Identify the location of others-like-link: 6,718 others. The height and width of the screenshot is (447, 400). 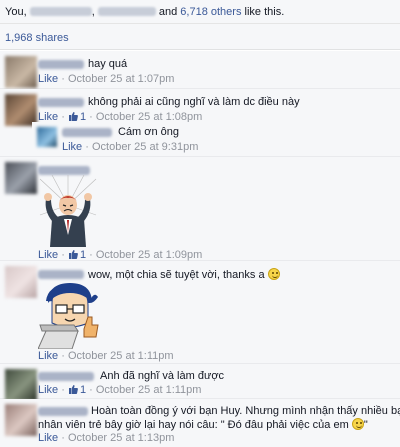
(210, 12).